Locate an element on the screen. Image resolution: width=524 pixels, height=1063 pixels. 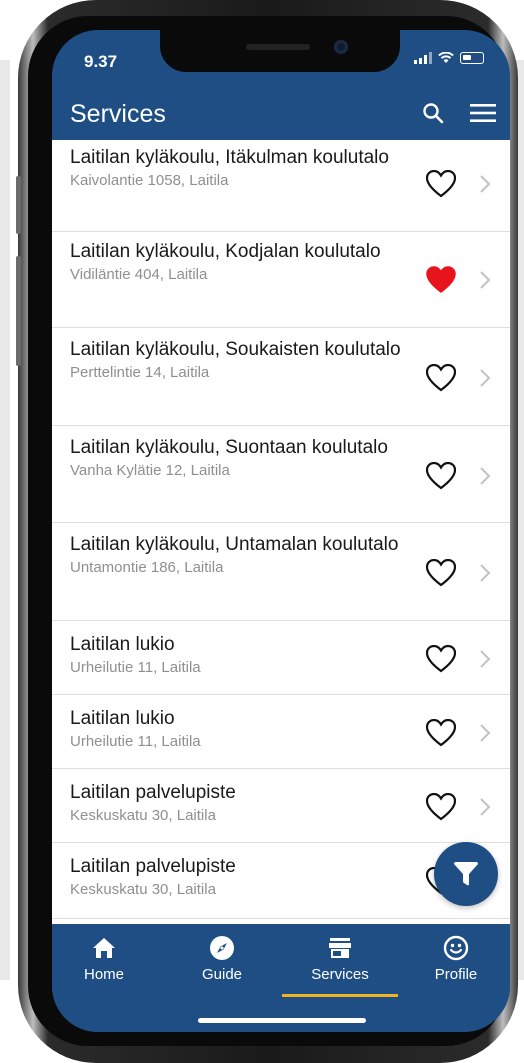
item-title: Laitilan kyläkoulu, Suontaan koulutalo is located at coordinates (229, 447).